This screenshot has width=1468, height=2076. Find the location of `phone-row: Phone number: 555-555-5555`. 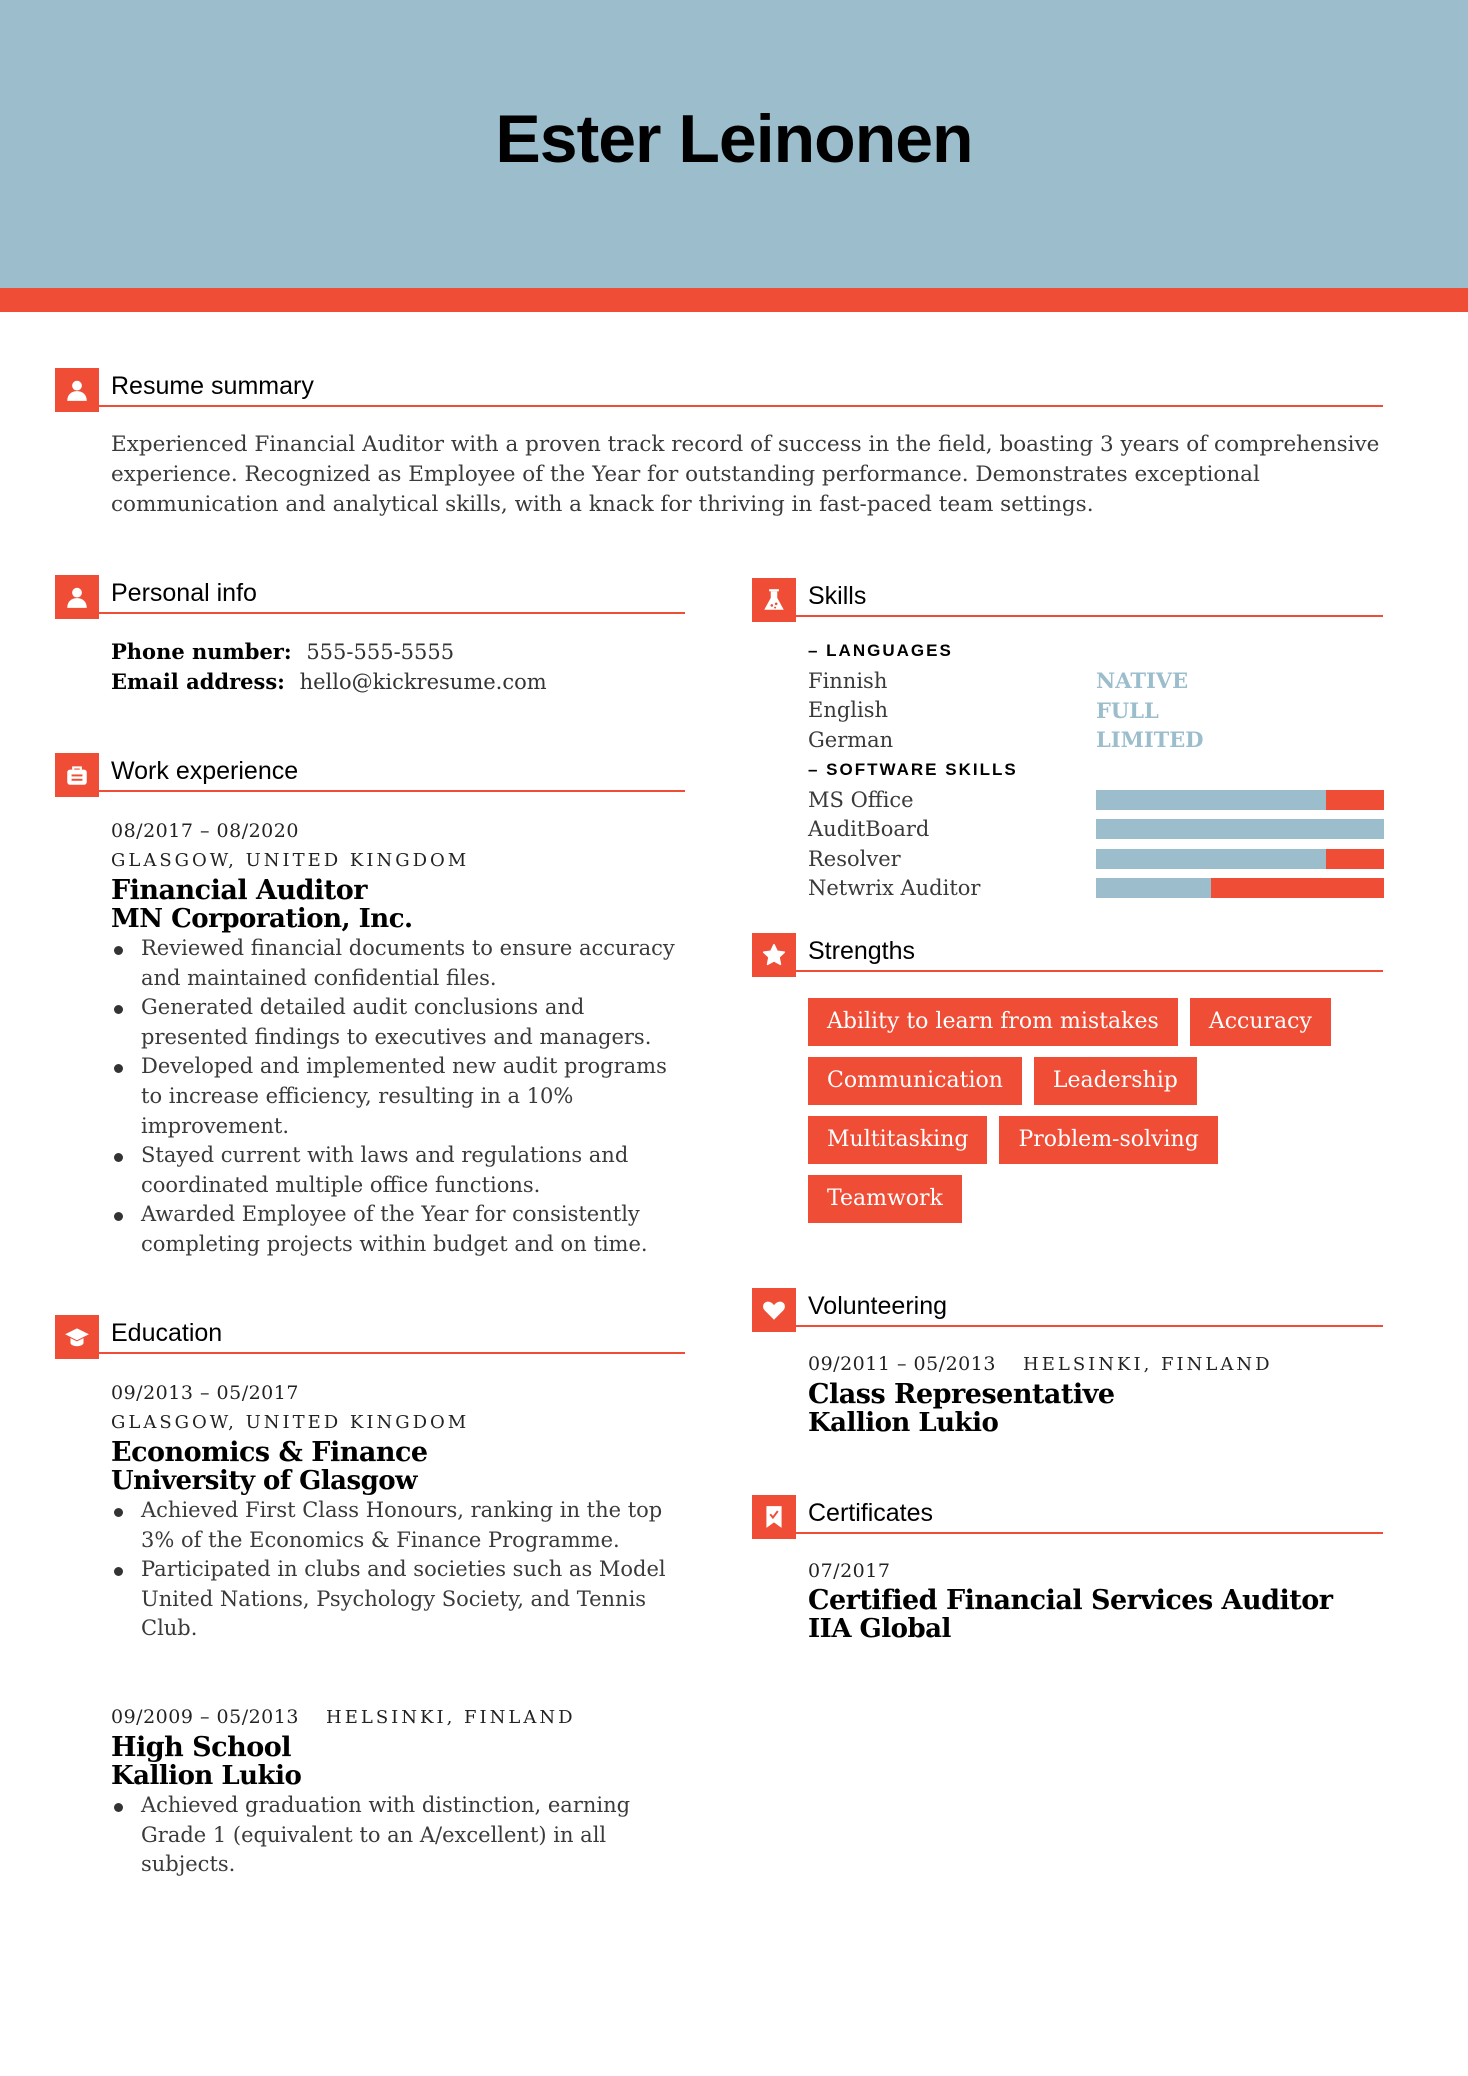

phone-row: Phone number: 555-555-5555 is located at coordinates (329, 652).